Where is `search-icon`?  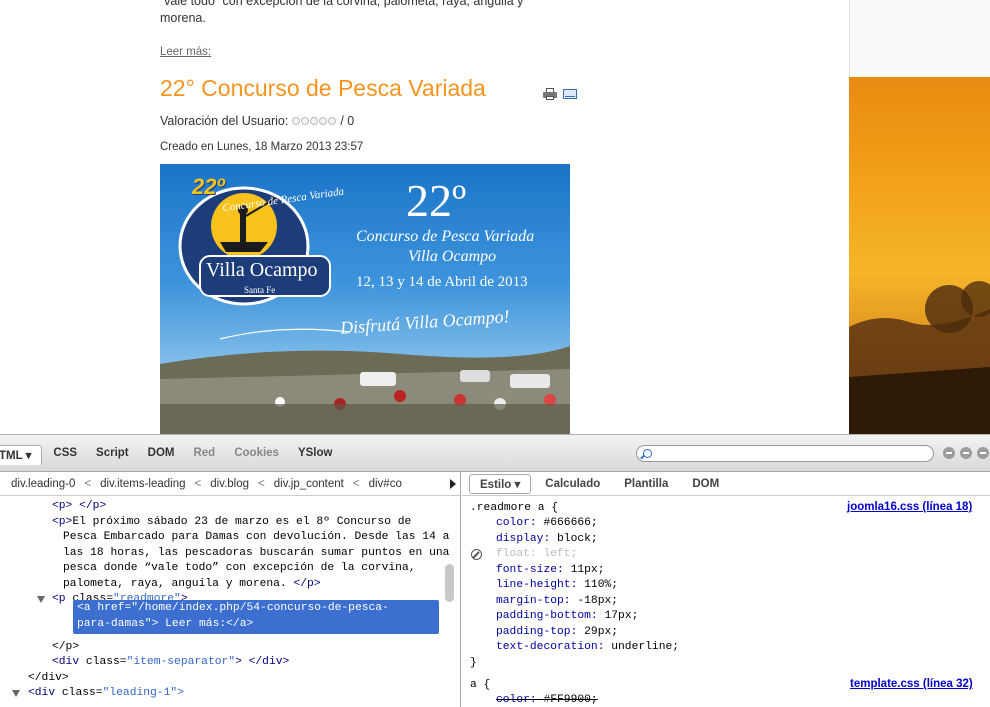 search-icon is located at coordinates (647, 453).